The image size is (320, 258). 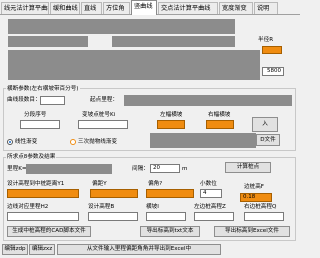 I want to click on gen-cad-button: 生成中桩高程的CAD脚本文件, so click(x=49, y=231).